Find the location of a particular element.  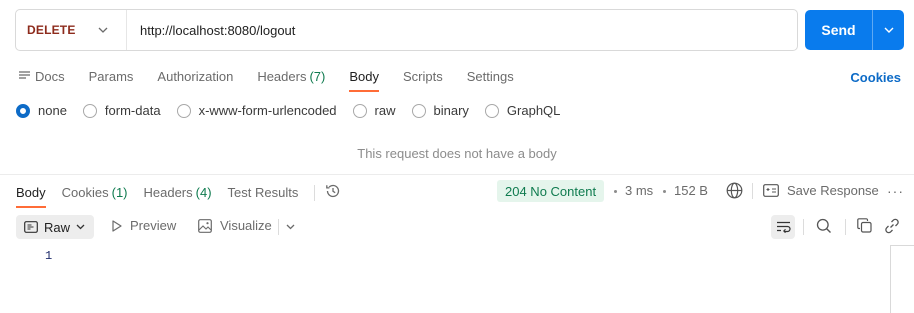

view-mode-label: Raw is located at coordinates (57, 227).